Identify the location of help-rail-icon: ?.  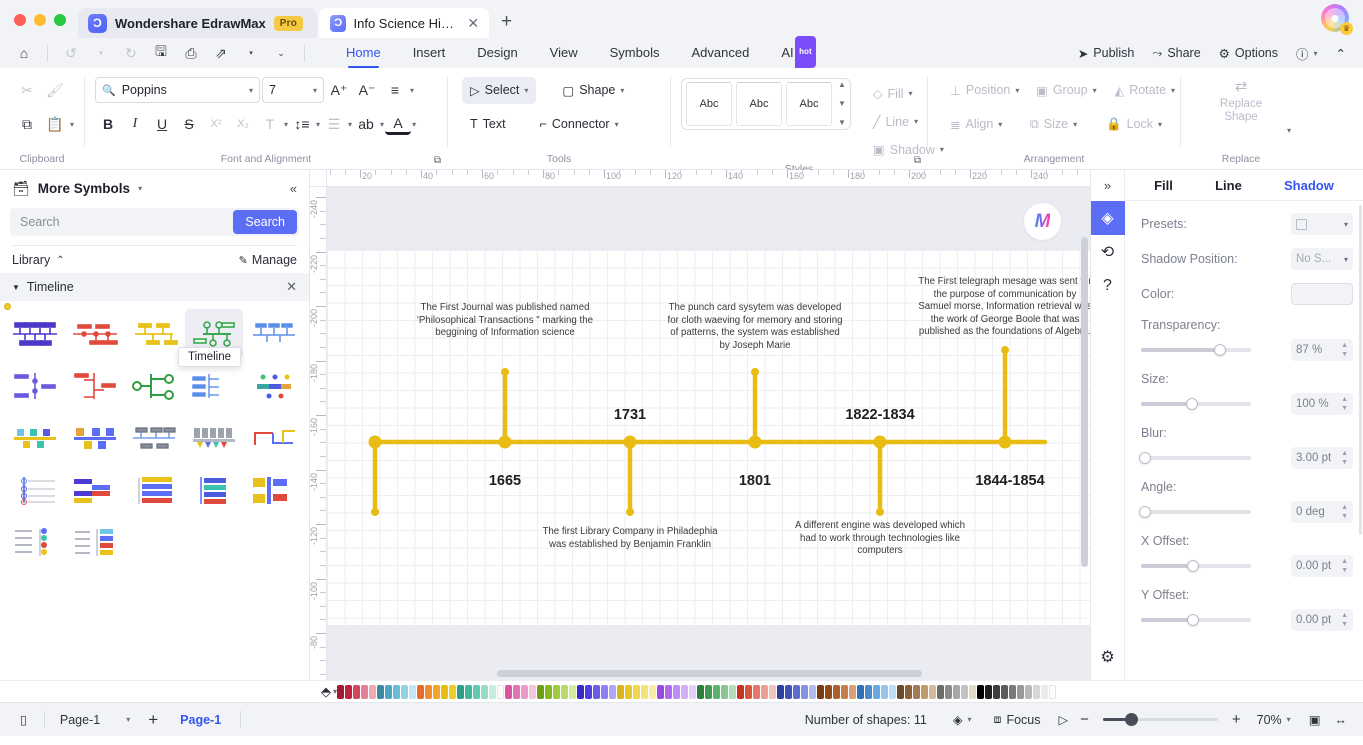
(1108, 286).